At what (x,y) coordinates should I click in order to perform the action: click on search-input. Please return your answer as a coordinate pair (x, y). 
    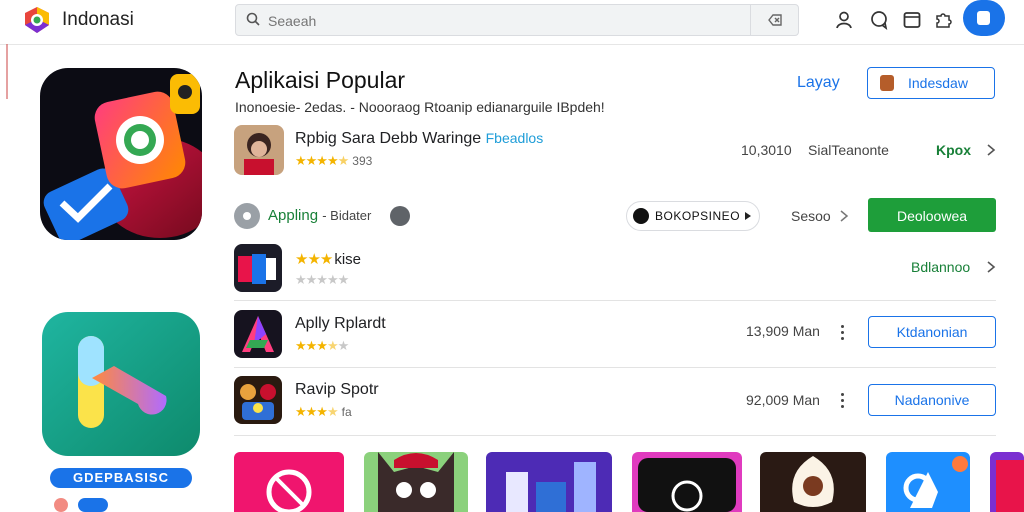
    Looking at the image, I should click on (503, 21).